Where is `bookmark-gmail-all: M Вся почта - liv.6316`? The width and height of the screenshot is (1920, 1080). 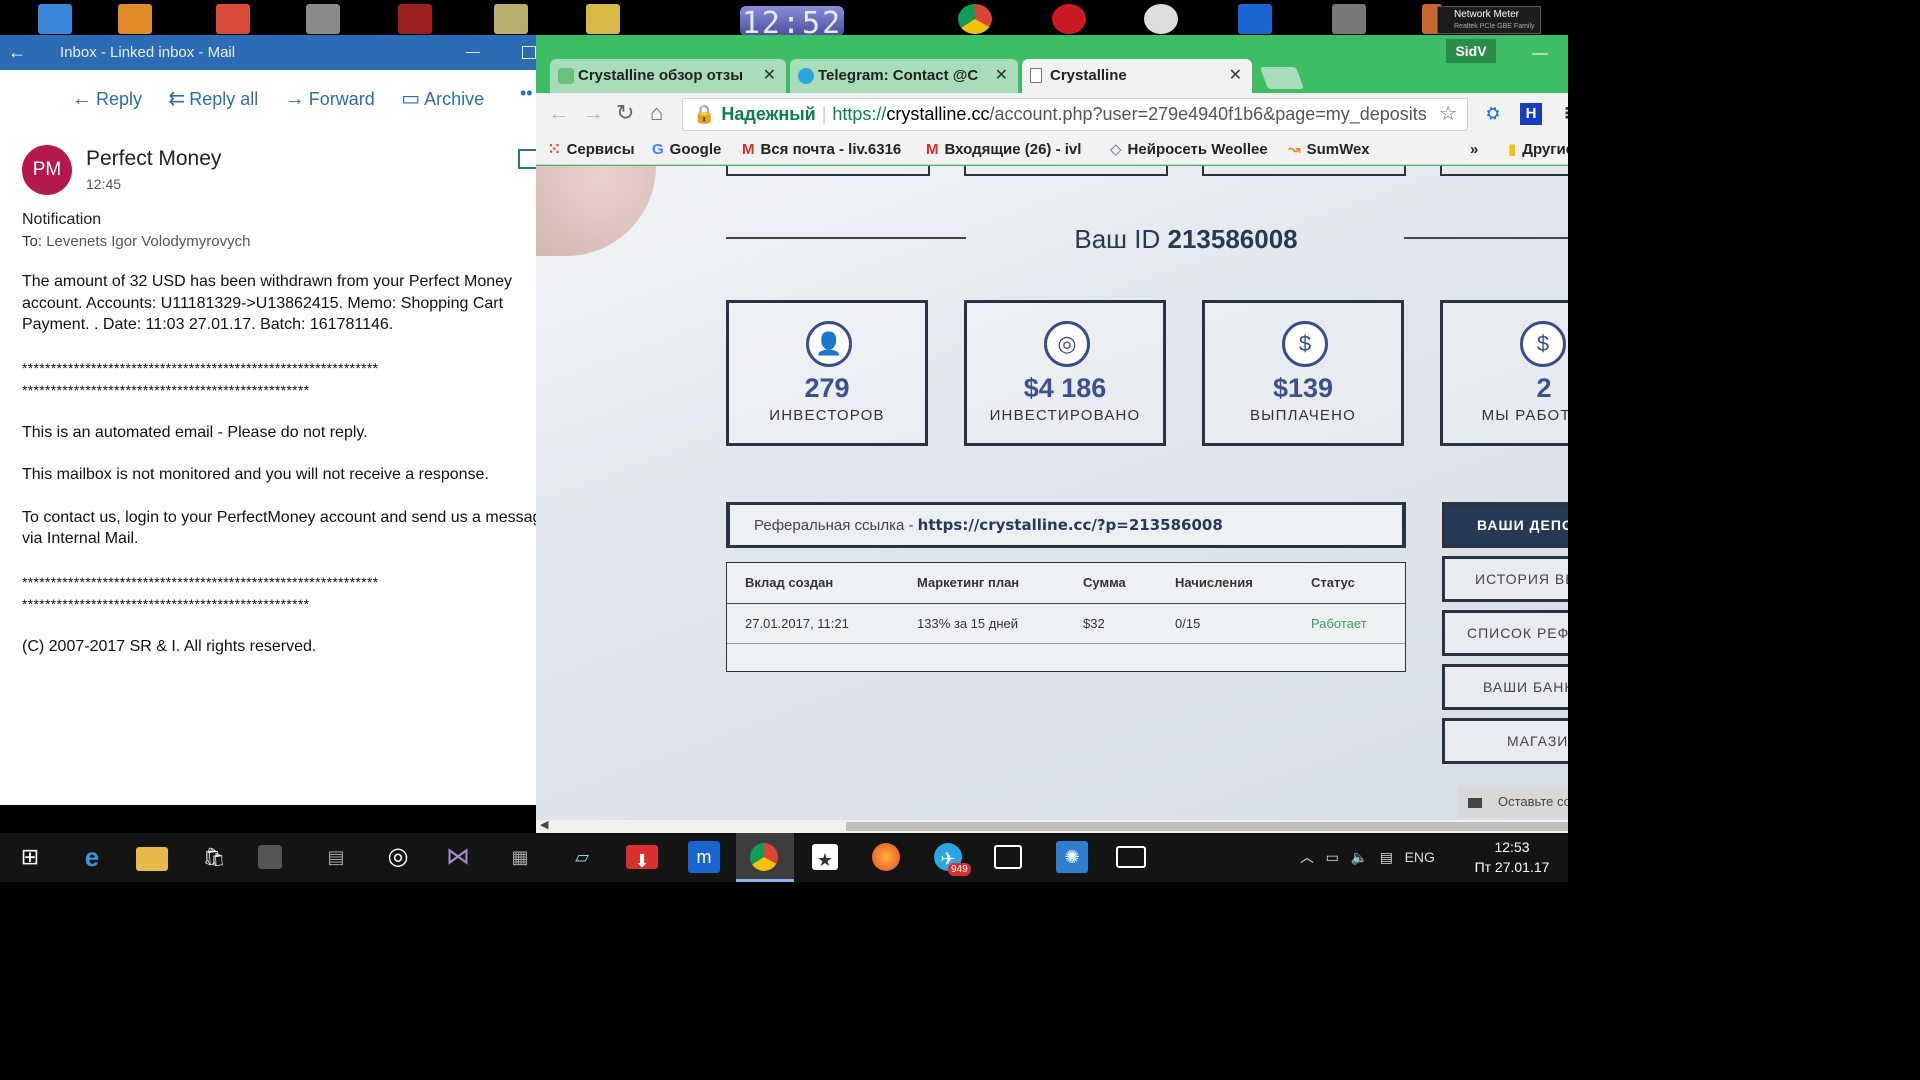
bookmark-gmail-all: M Вся почта - liv.6316 is located at coordinates (827, 150).